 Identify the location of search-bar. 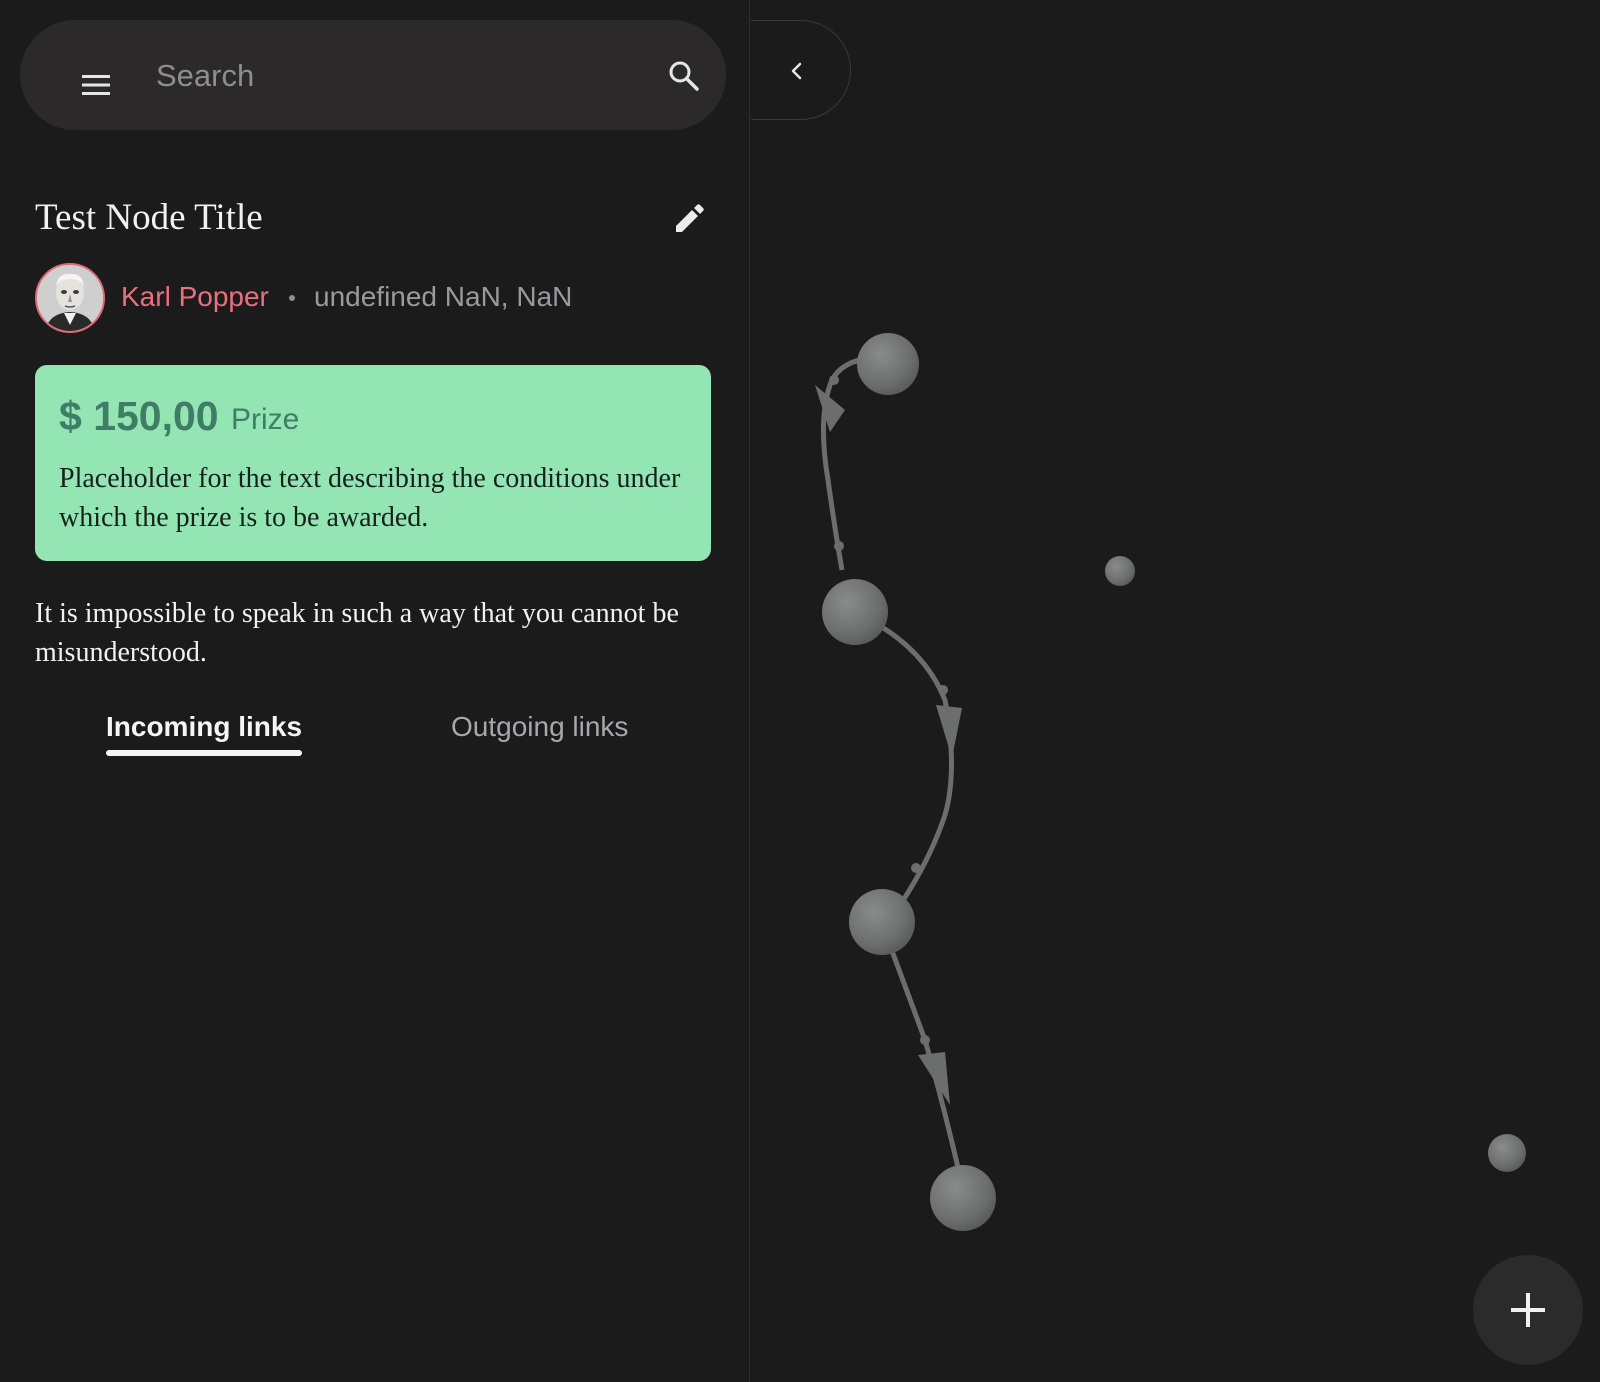
(373, 75).